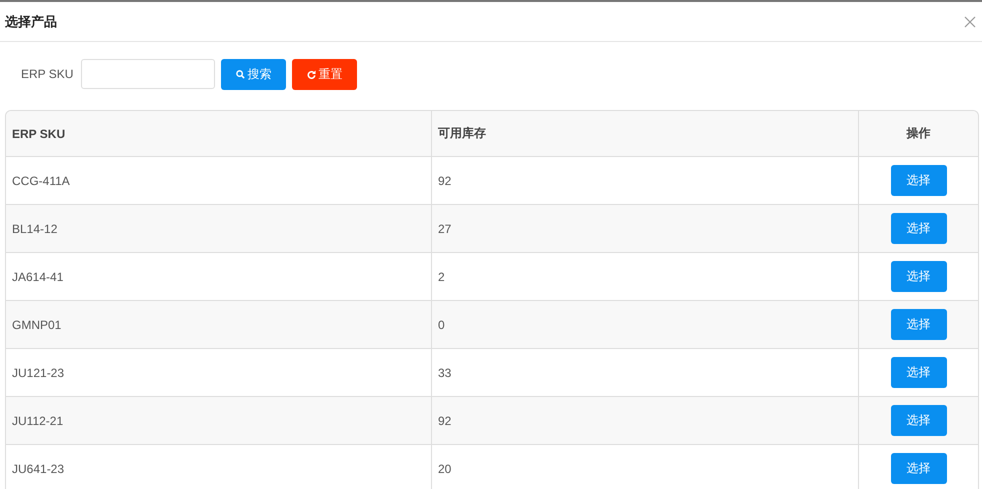 The height and width of the screenshot is (489, 982). Describe the element at coordinates (35, 229) in the screenshot. I see `table-cell: BL14-12` at that location.